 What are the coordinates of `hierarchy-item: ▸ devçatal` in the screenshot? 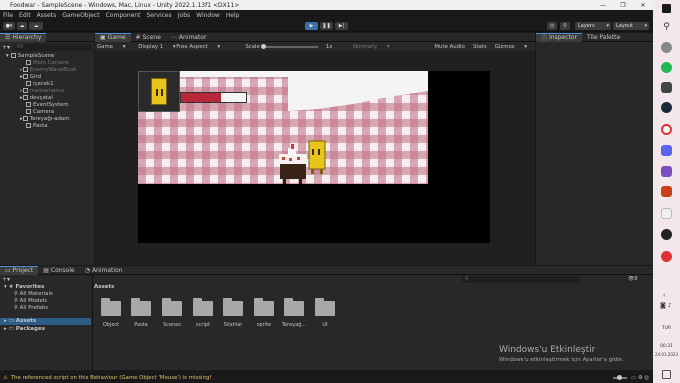 It's located at (36, 97).